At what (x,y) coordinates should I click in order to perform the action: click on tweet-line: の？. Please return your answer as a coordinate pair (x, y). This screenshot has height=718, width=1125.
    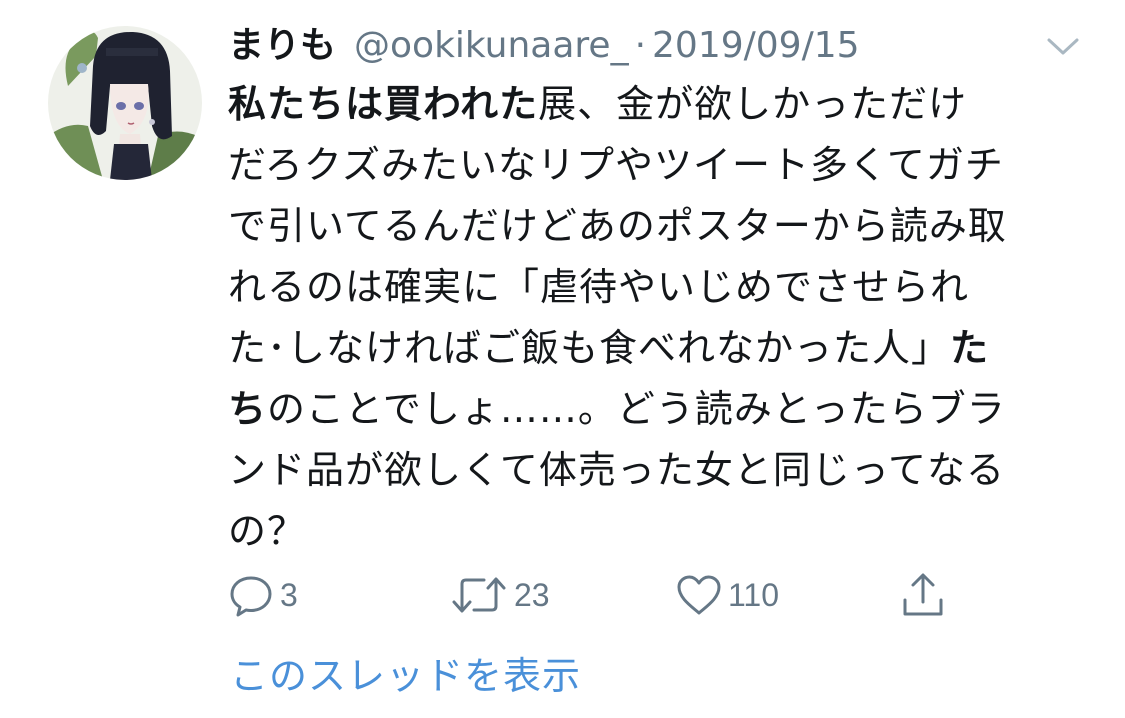
    Looking at the image, I should click on (267, 531).